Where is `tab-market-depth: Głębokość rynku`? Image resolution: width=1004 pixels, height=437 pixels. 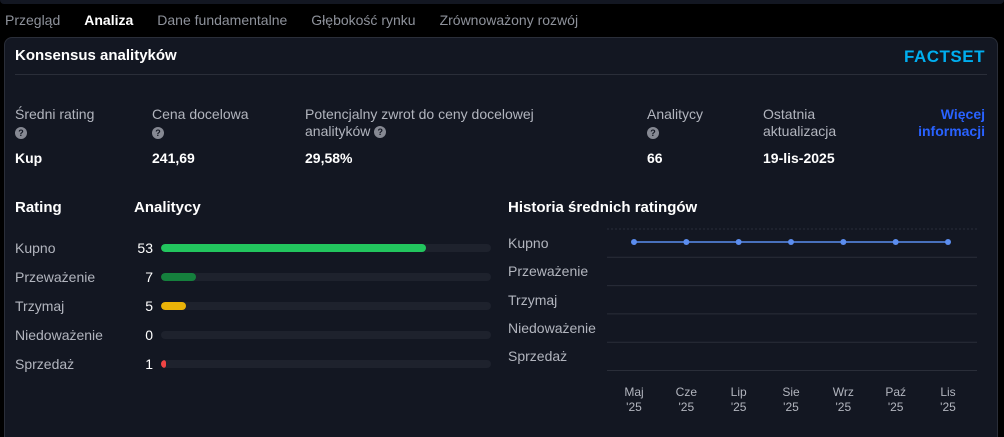
tab-market-depth: Głębokość rynku is located at coordinates (363, 22).